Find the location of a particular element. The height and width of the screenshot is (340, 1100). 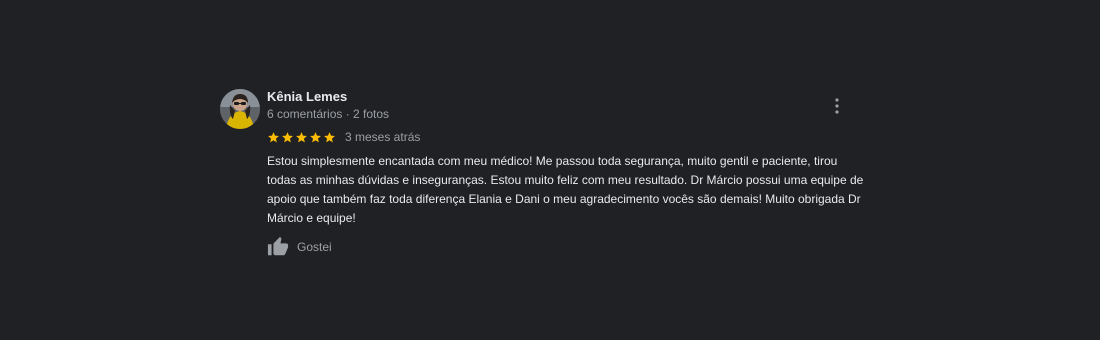

rating-row: 3 meses atrás is located at coordinates (343, 137).